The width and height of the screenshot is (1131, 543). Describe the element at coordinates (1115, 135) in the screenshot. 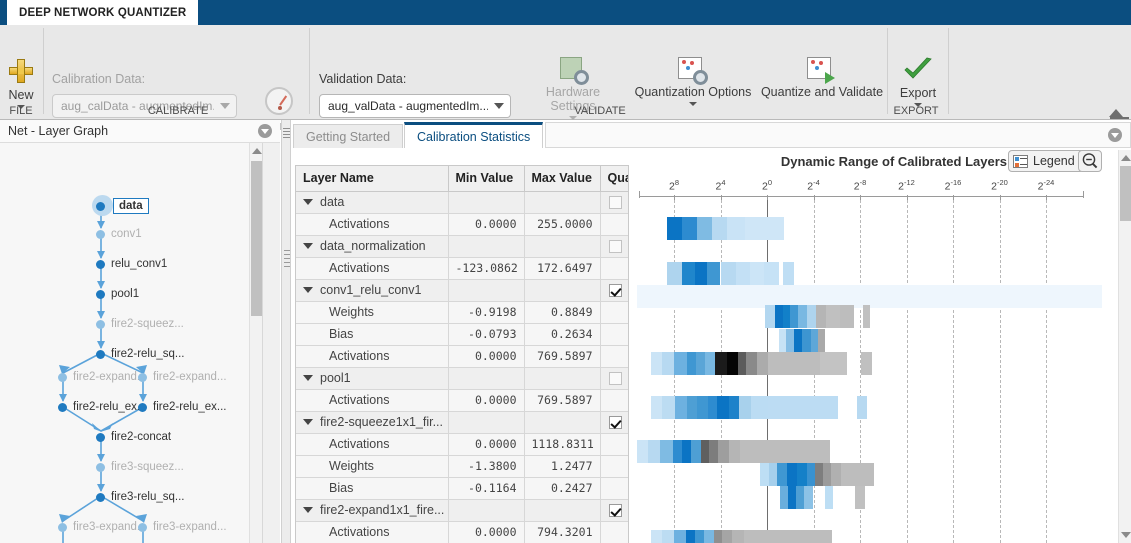

I see `document-menu-icon` at that location.